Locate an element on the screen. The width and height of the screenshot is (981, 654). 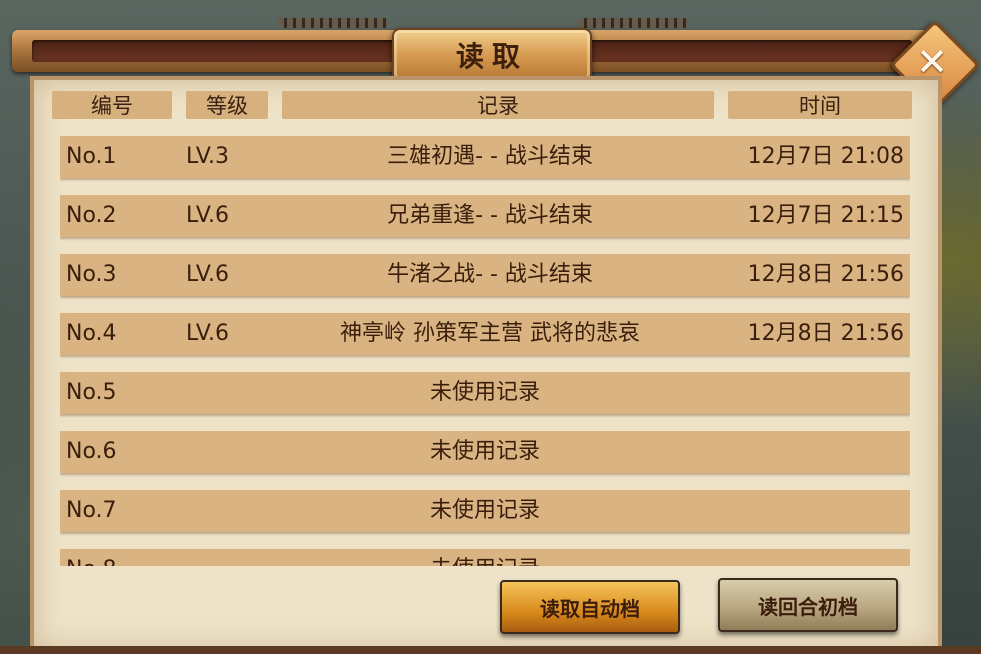
column-header-time: 时间 is located at coordinates (820, 105).